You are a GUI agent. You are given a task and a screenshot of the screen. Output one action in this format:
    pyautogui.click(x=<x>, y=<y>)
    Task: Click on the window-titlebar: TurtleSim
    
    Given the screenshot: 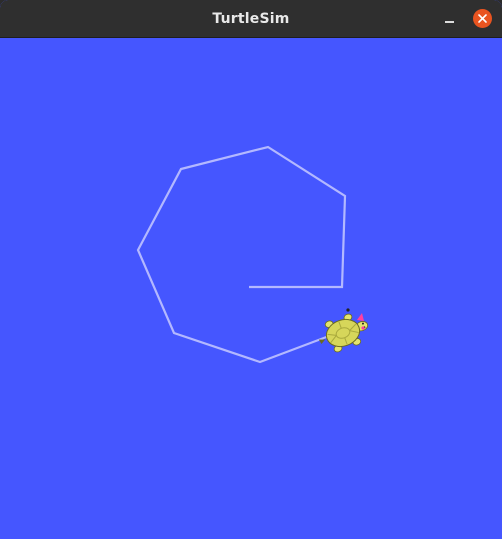 What is the action you would take?
    pyautogui.click(x=251, y=19)
    